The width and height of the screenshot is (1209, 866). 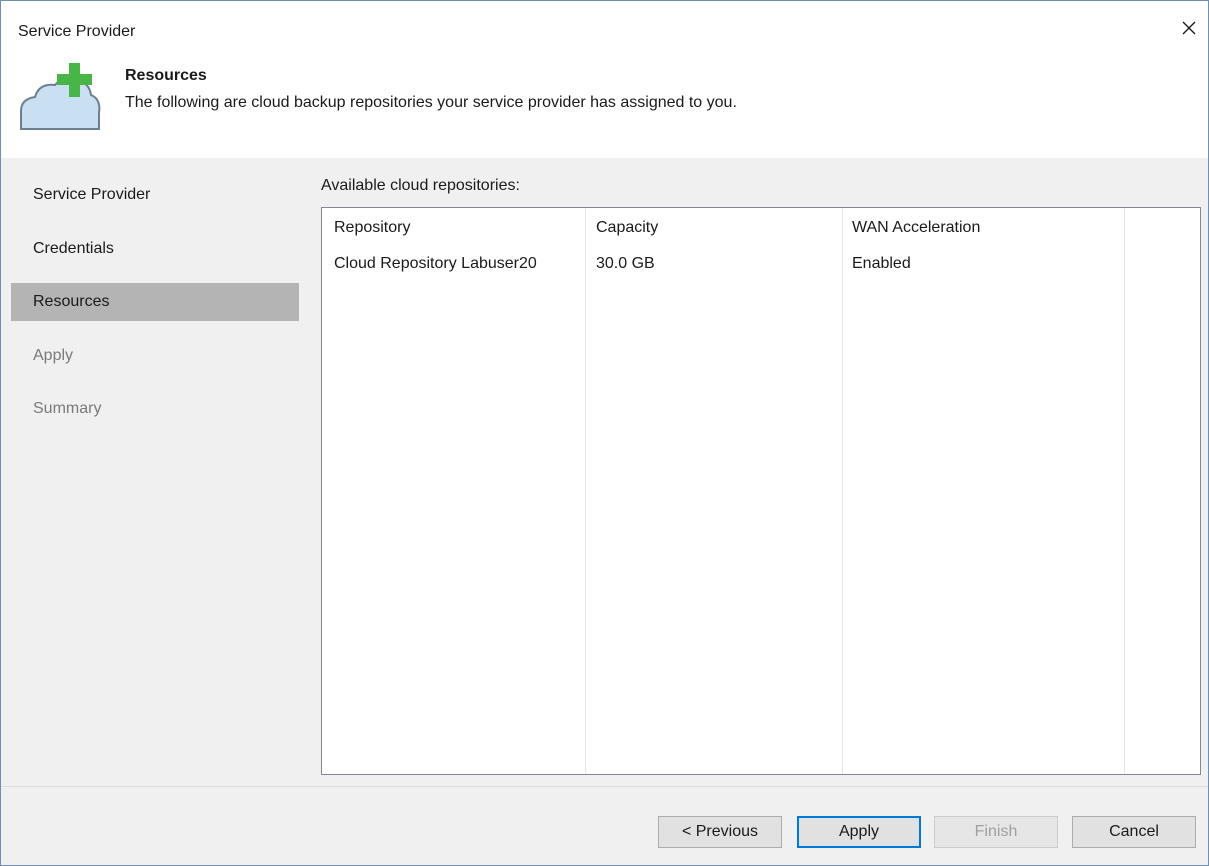 What do you see at coordinates (71, 301) in the screenshot?
I see `sidebar-item-label: Resources` at bounding box center [71, 301].